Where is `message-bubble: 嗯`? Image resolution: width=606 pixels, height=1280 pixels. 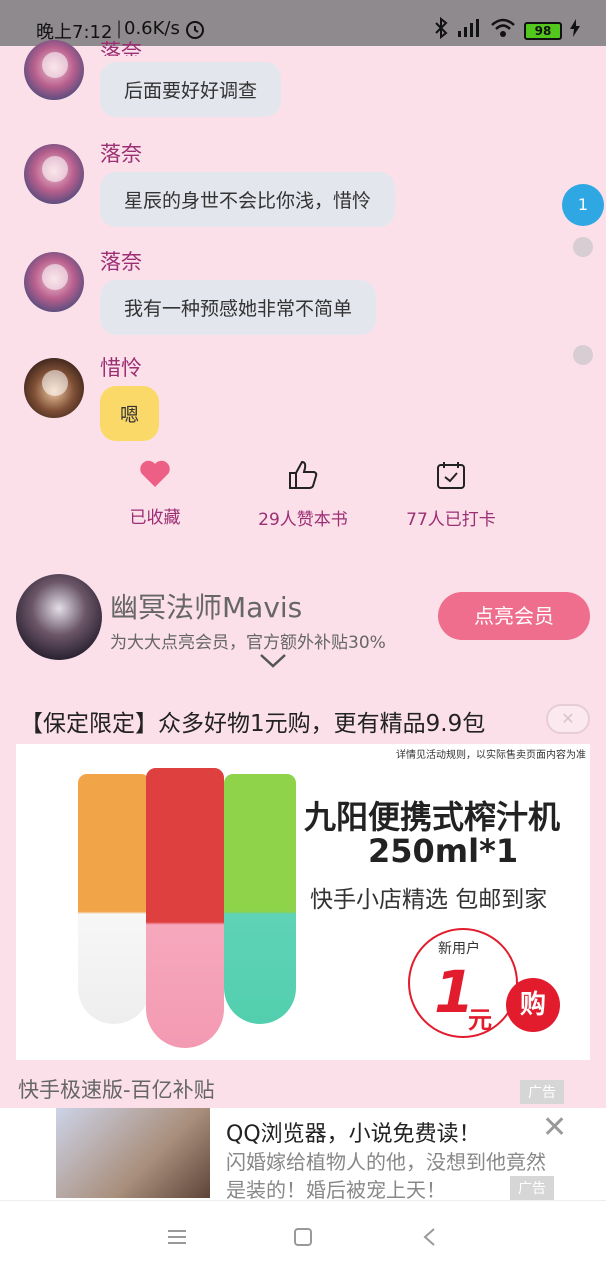 message-bubble: 嗯 is located at coordinates (130, 413).